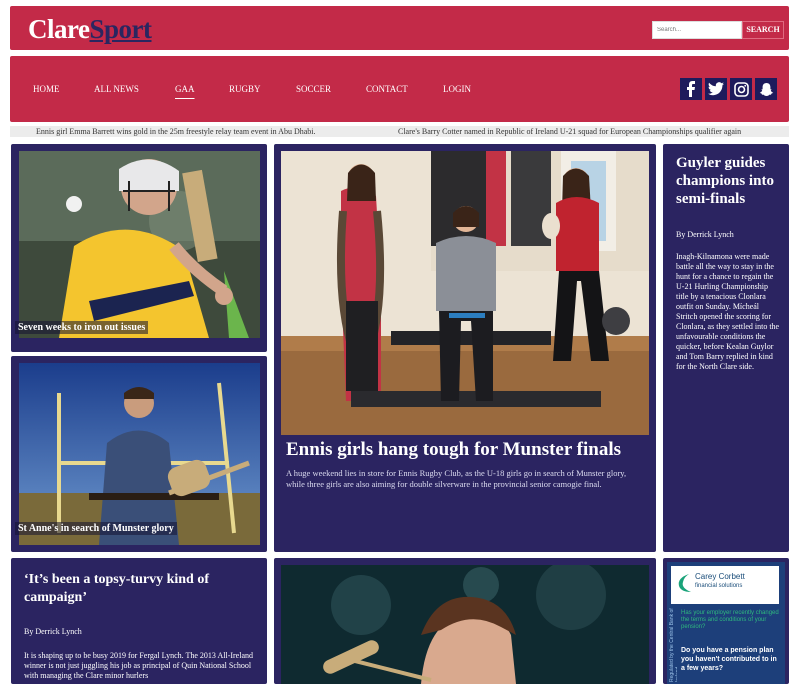 The width and height of the screenshot is (791, 684). I want to click on hurler-photo, so click(139, 244).